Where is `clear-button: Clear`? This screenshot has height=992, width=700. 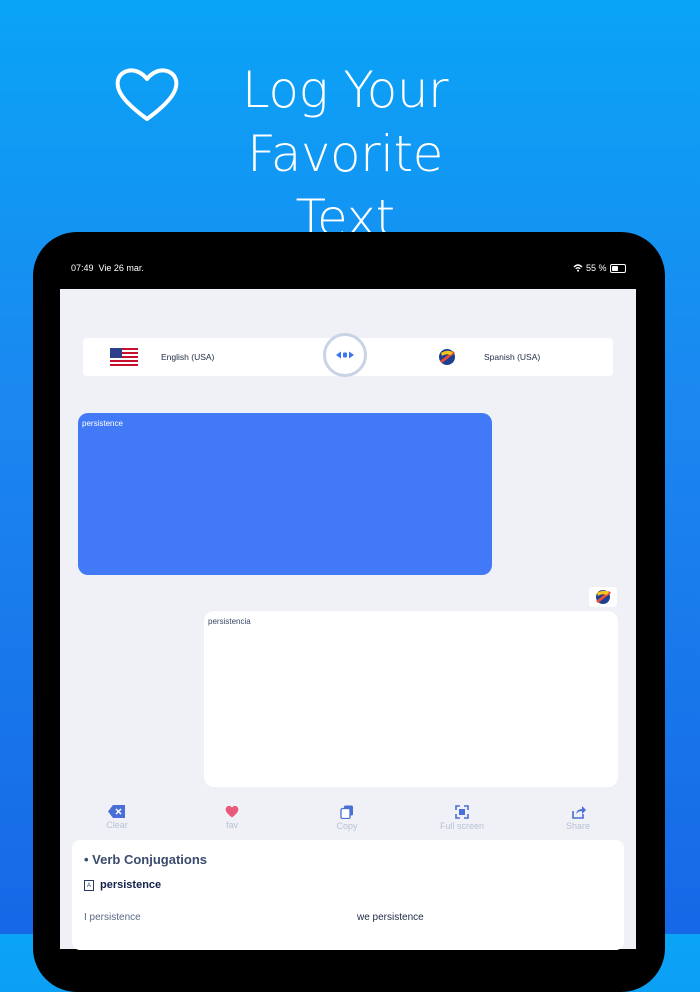 clear-button: Clear is located at coordinates (117, 817).